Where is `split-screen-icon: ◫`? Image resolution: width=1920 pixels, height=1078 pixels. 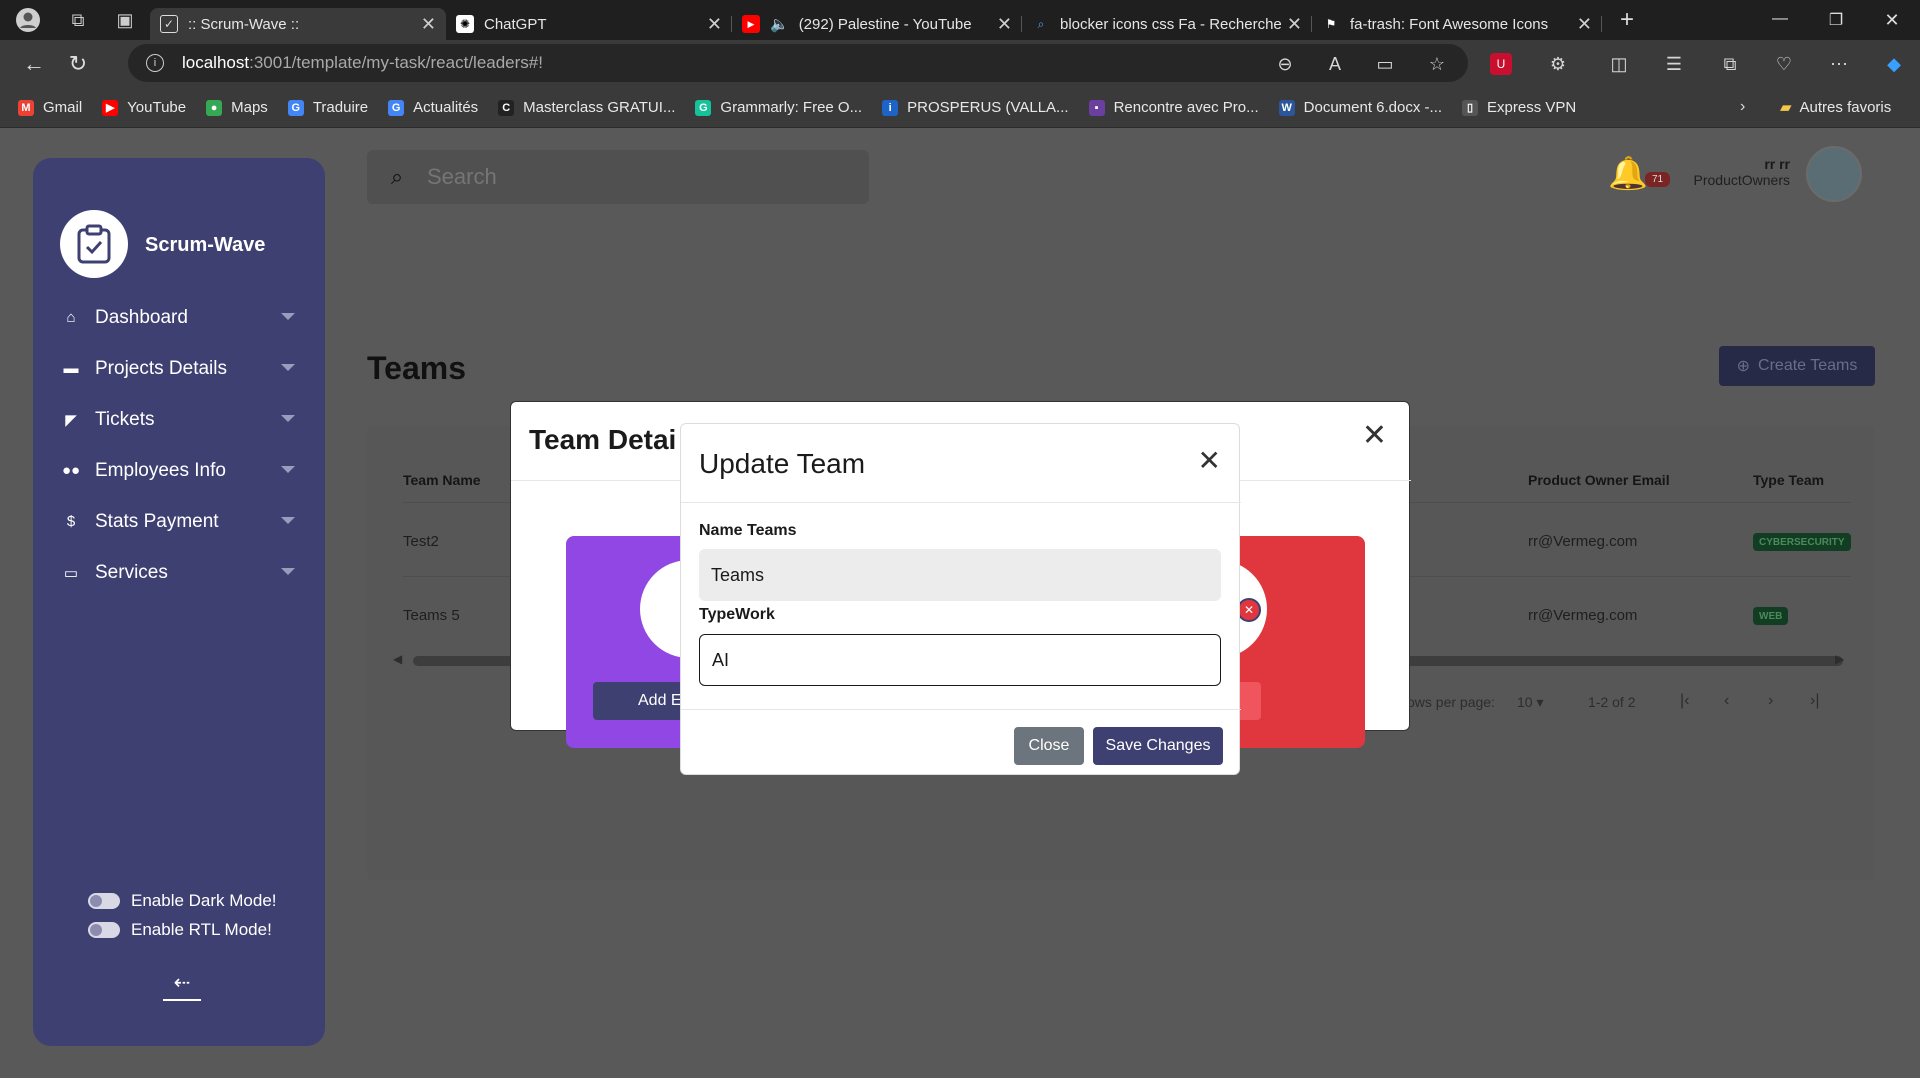 split-screen-icon: ◫ is located at coordinates (1619, 64).